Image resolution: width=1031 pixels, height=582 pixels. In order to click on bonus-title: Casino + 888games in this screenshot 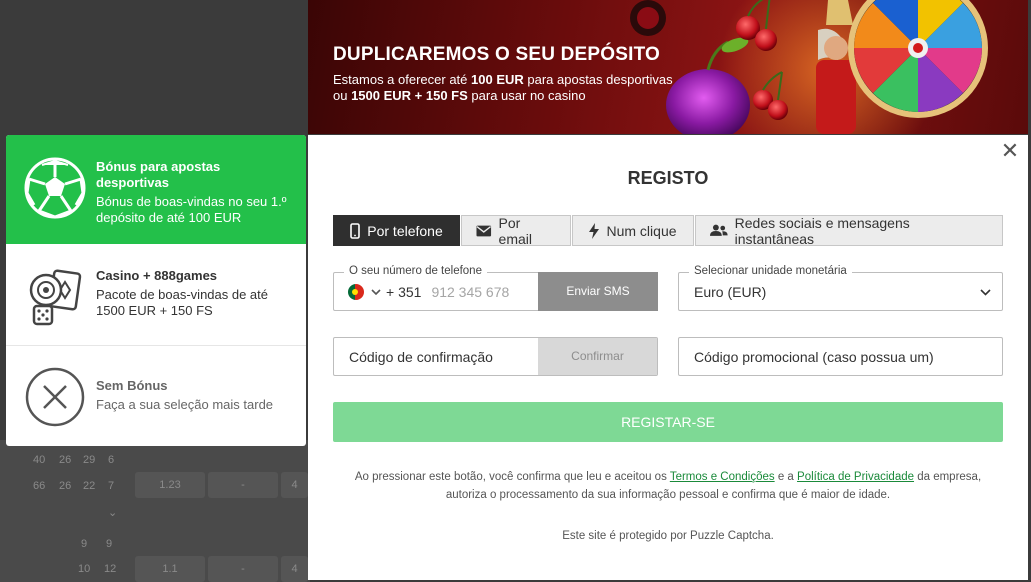, I will do `click(157, 275)`.